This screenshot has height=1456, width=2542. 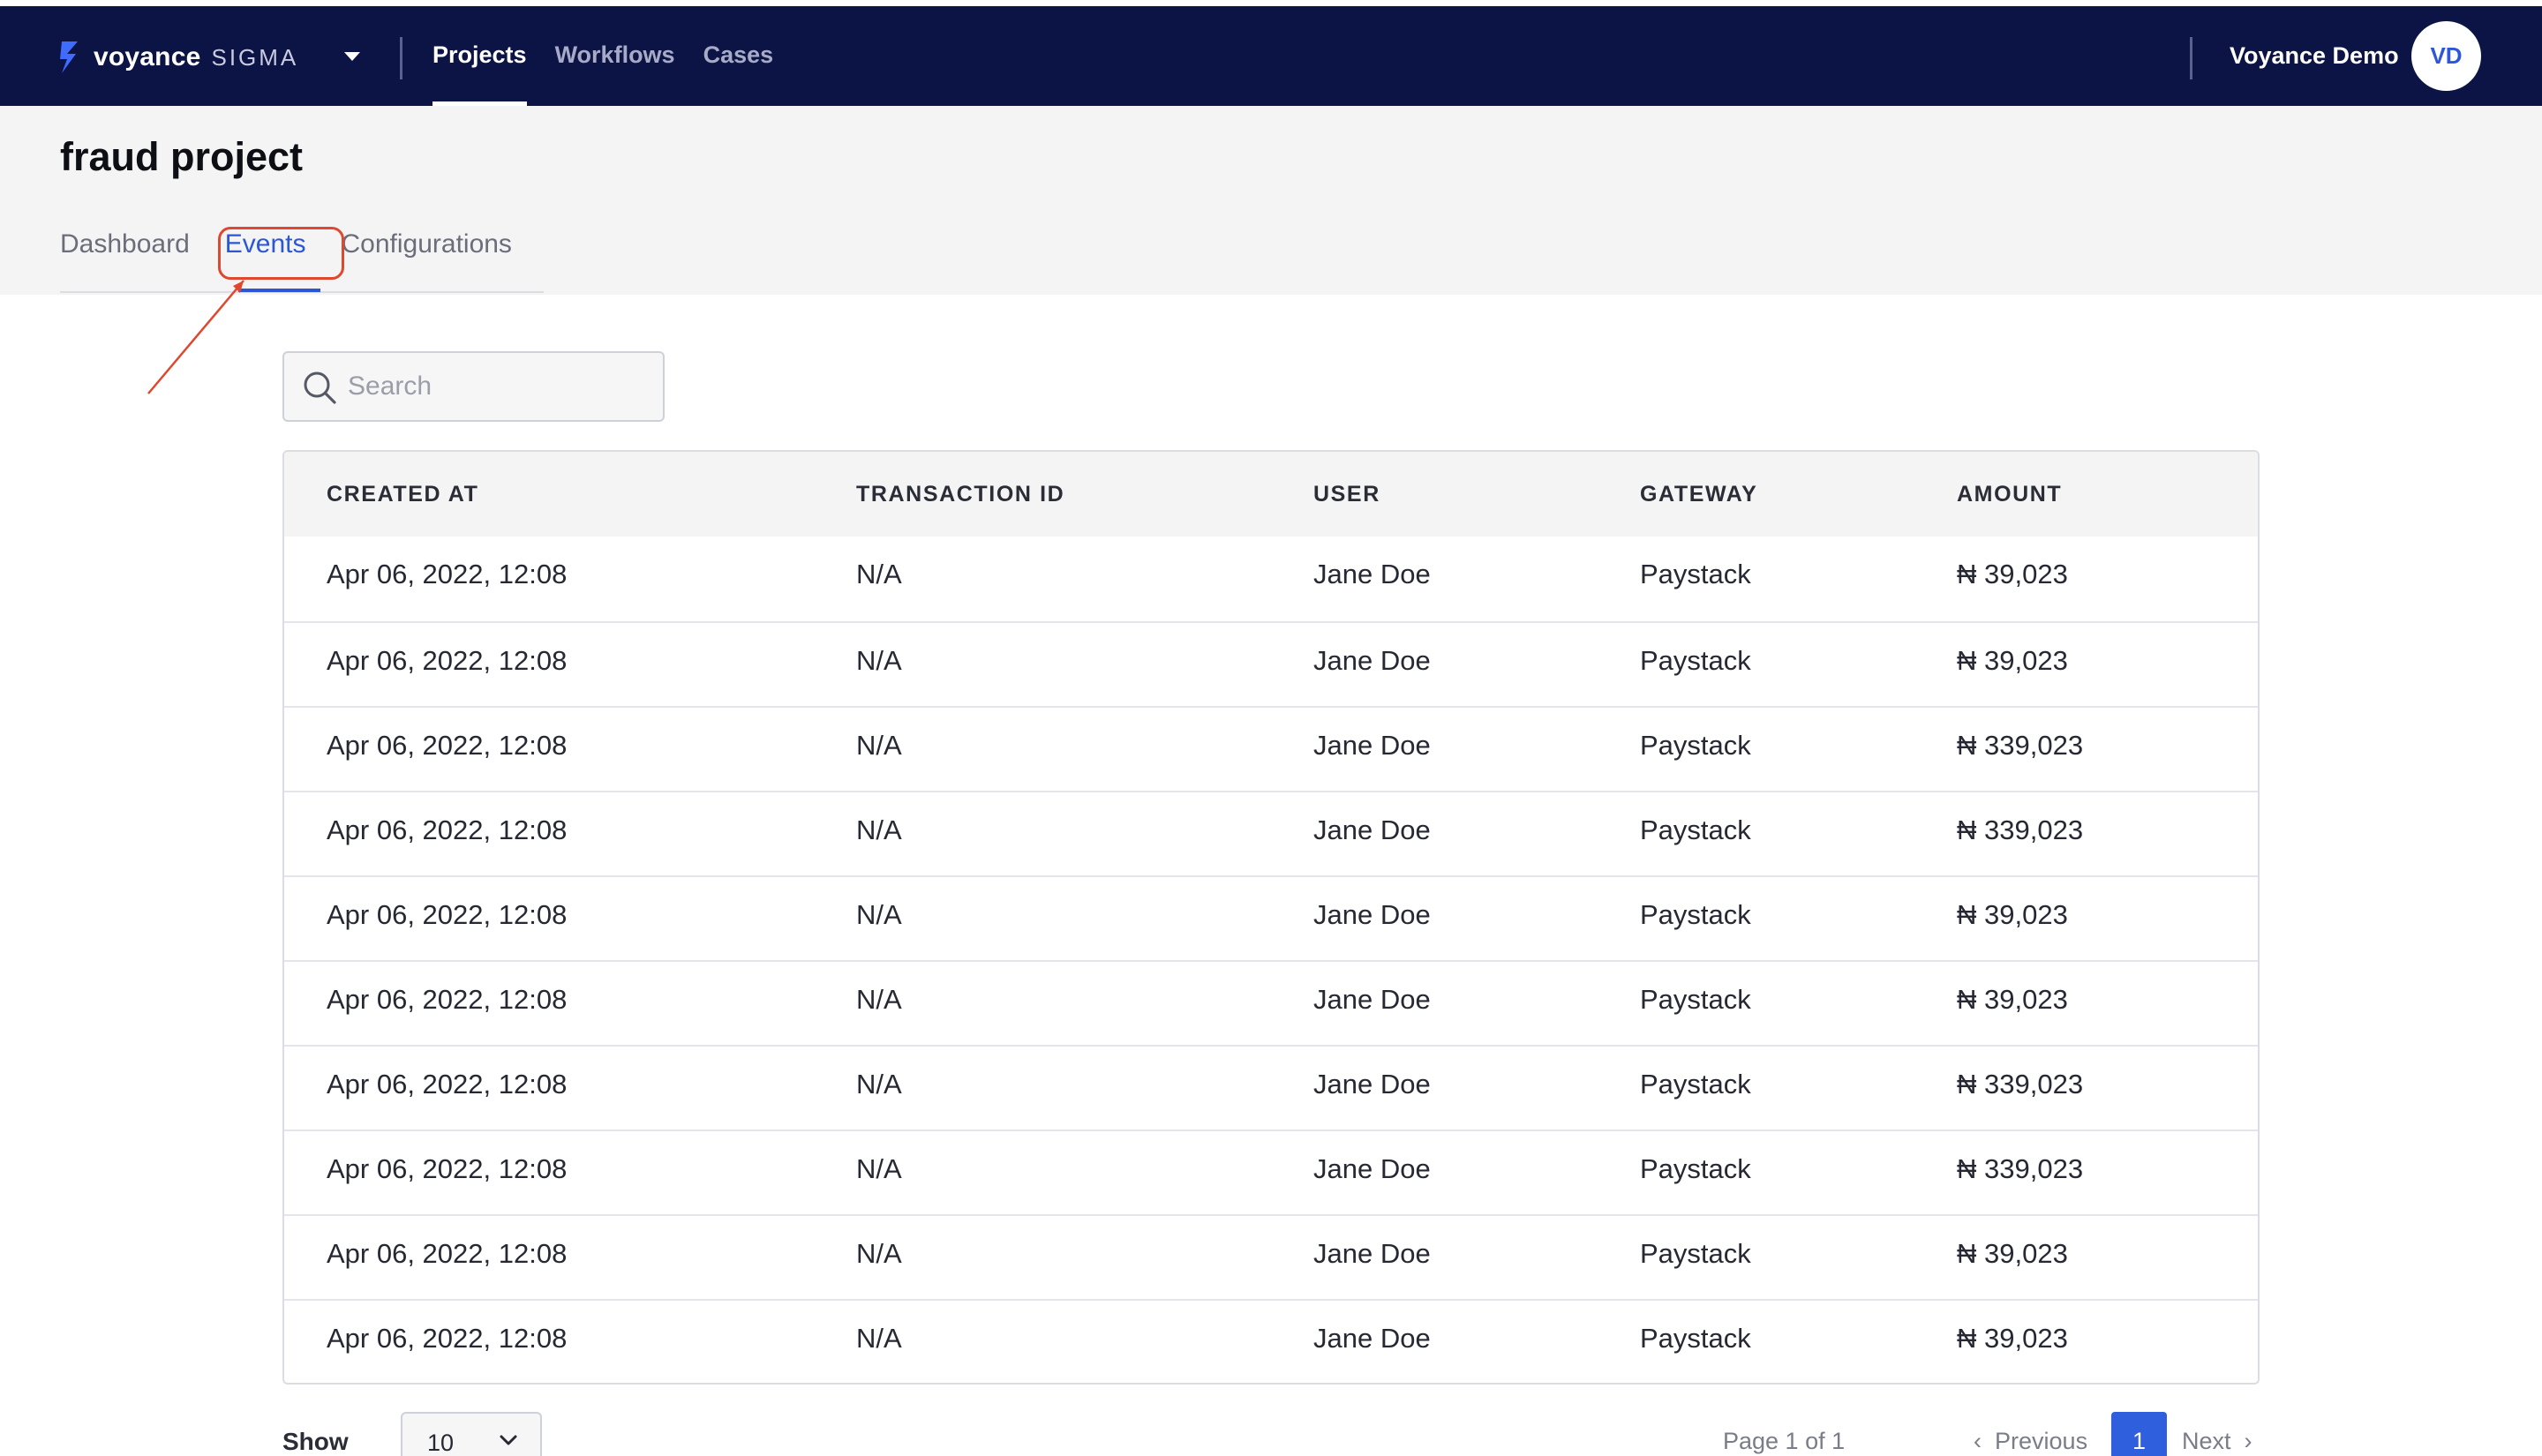 What do you see at coordinates (426, 252) in the screenshot?
I see `tab-configurations: Configurations` at bounding box center [426, 252].